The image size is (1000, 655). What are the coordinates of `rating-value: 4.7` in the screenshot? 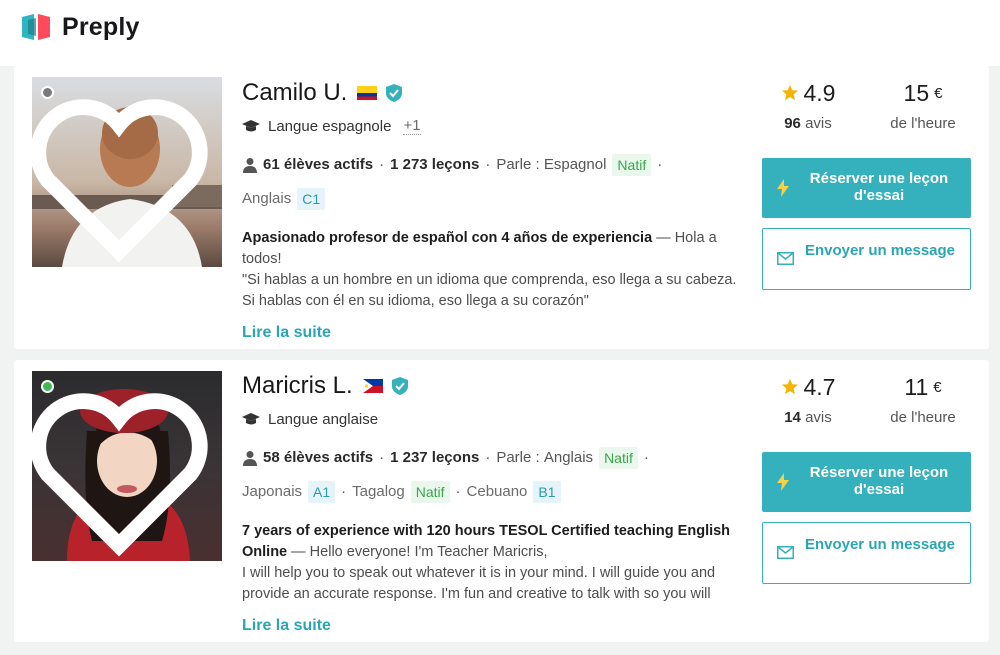 It's located at (819, 386).